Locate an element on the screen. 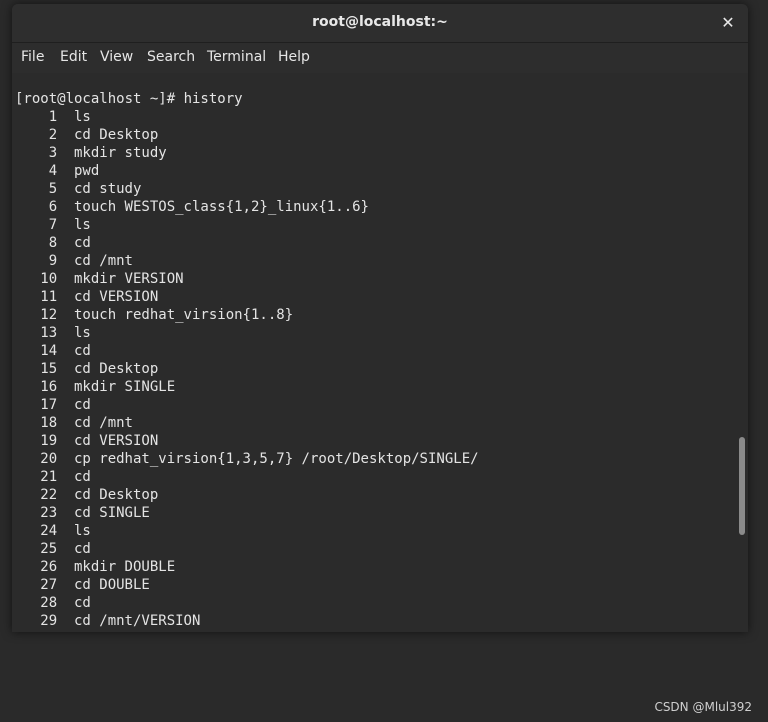  menu-bar: File Edit View Search Terminal Help is located at coordinates (380, 58).